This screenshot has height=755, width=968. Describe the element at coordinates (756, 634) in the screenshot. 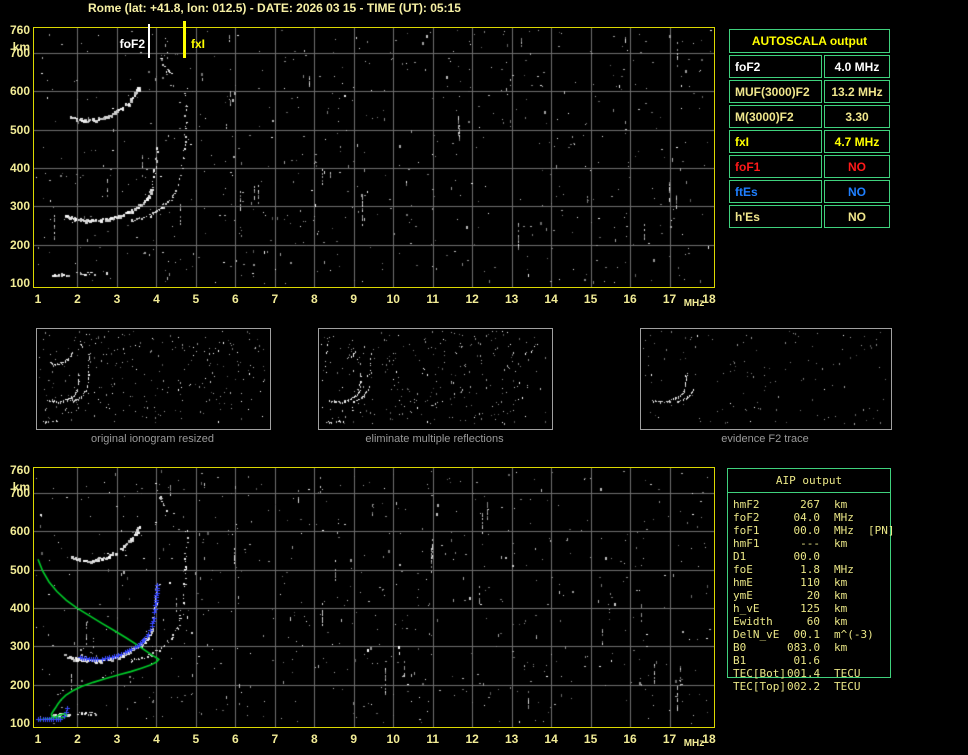

I see `aip-param-label: DelN_vE` at that location.